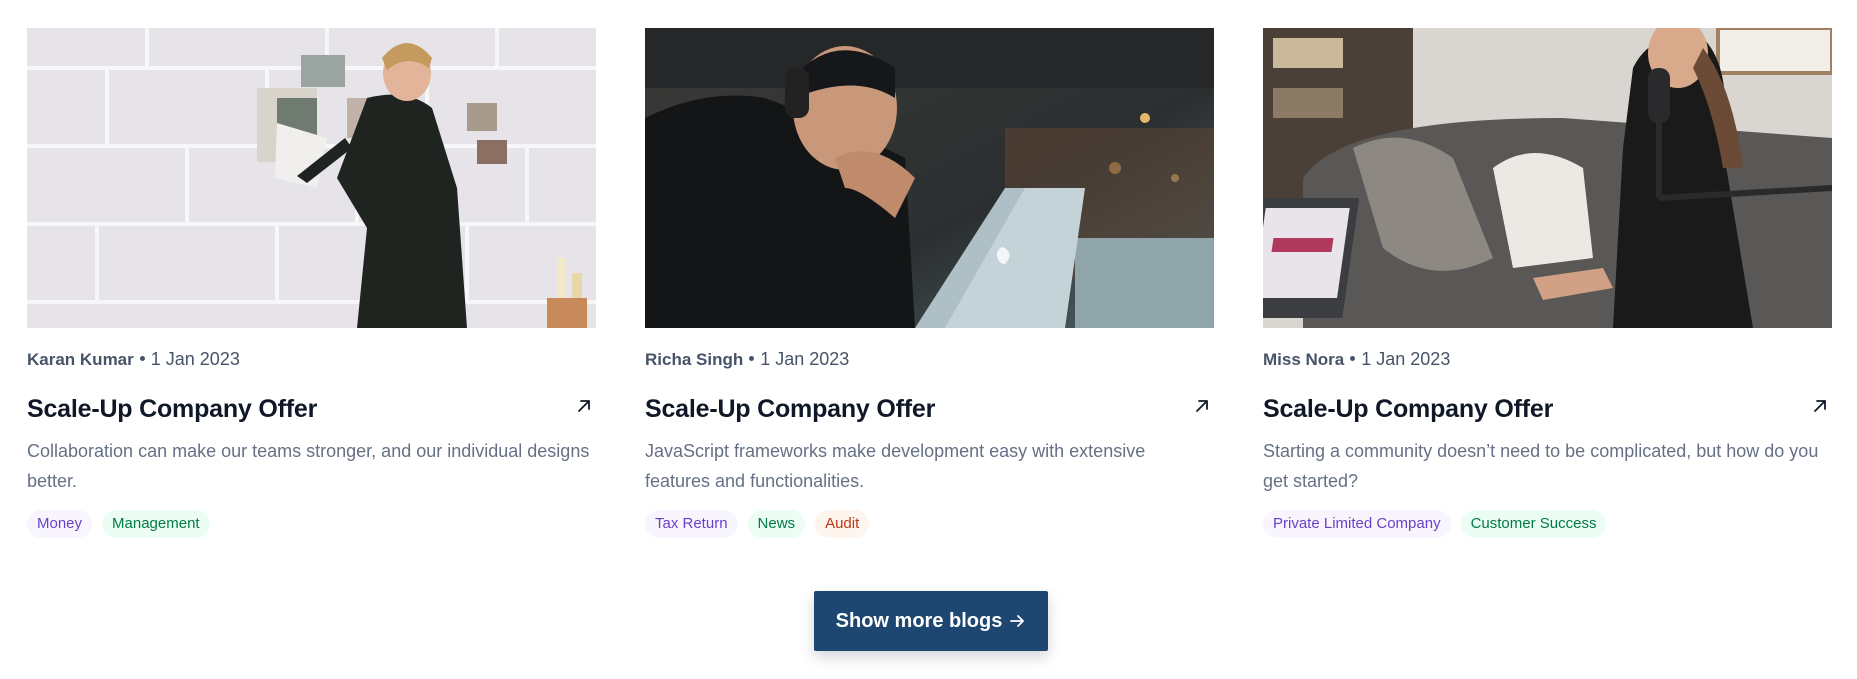 This screenshot has width=1857, height=679. Describe the element at coordinates (311, 359) in the screenshot. I see `post-meta: Karan Kumar 1 Jan 2023` at that location.